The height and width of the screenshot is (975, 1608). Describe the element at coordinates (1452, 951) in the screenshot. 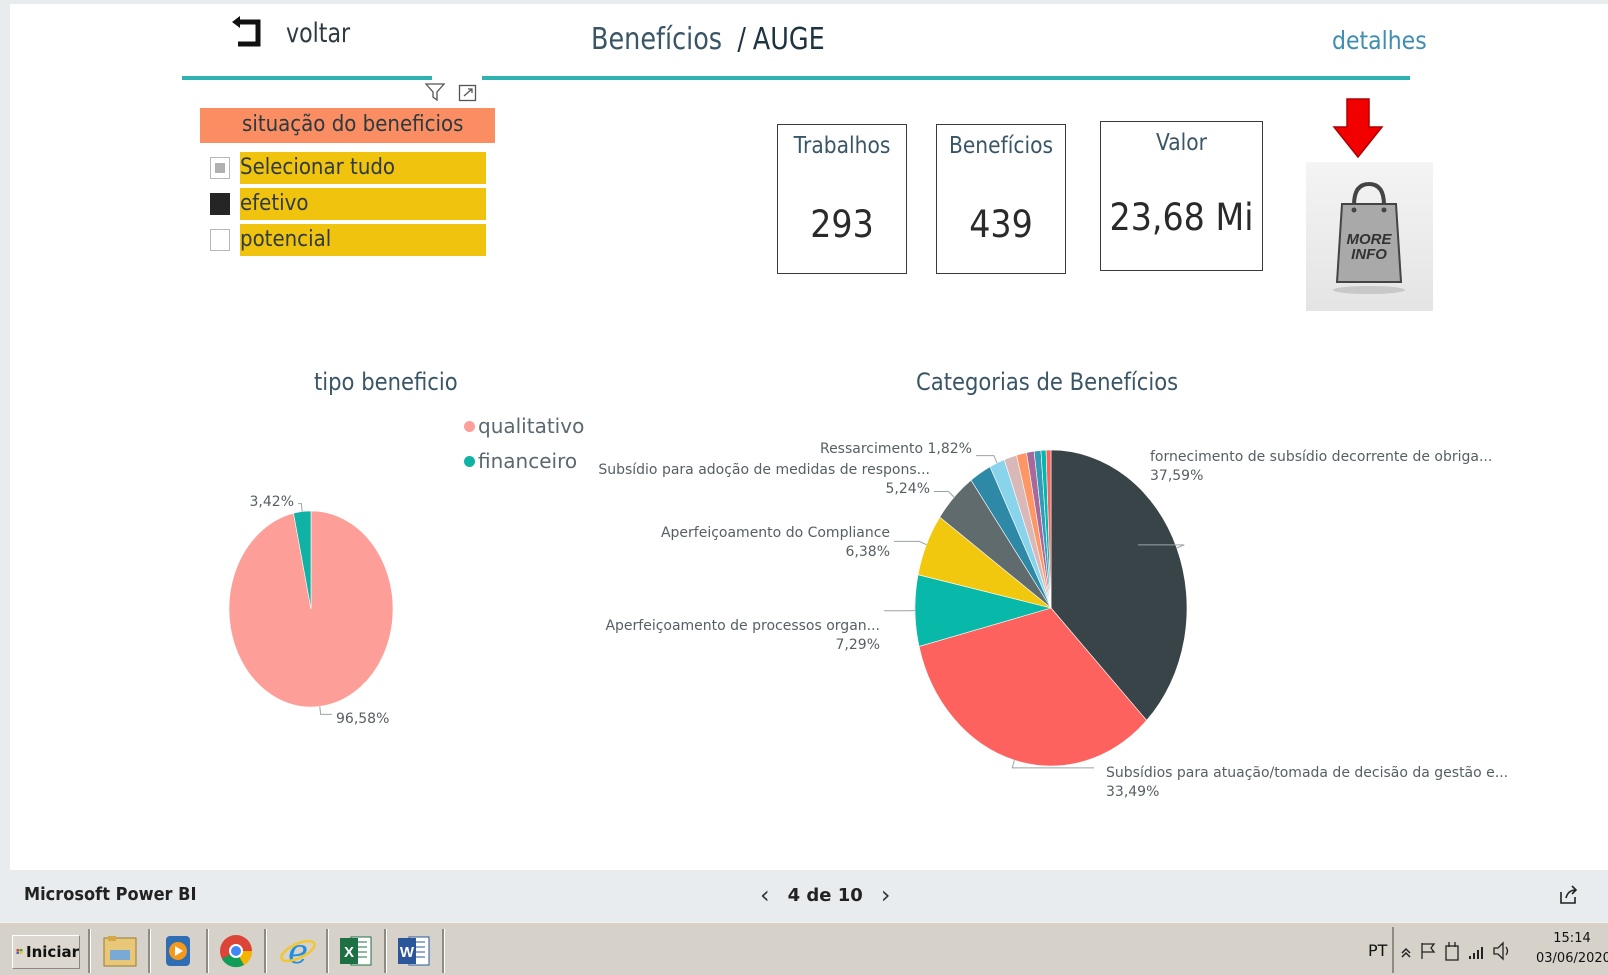

I see `power-icon` at that location.